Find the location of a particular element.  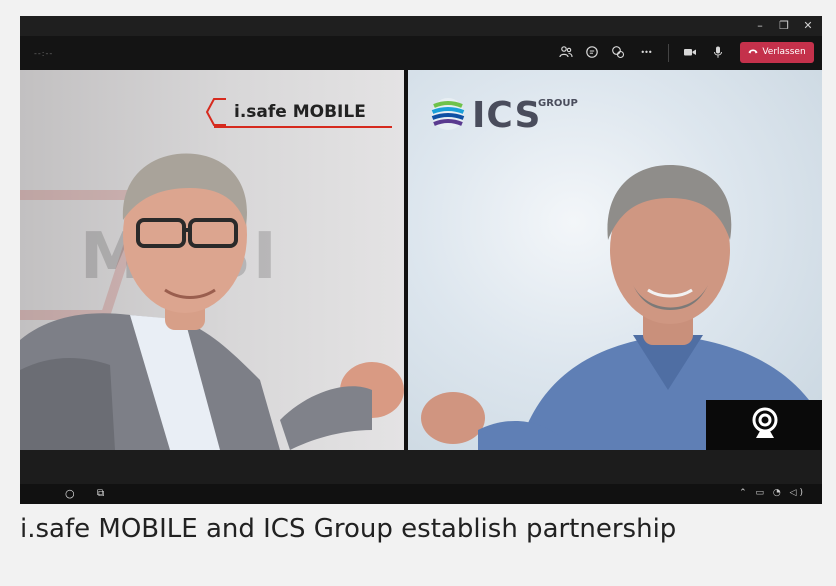

meeting-toolbar: --:-- ••• Verlassen is located at coordinates (421, 53).